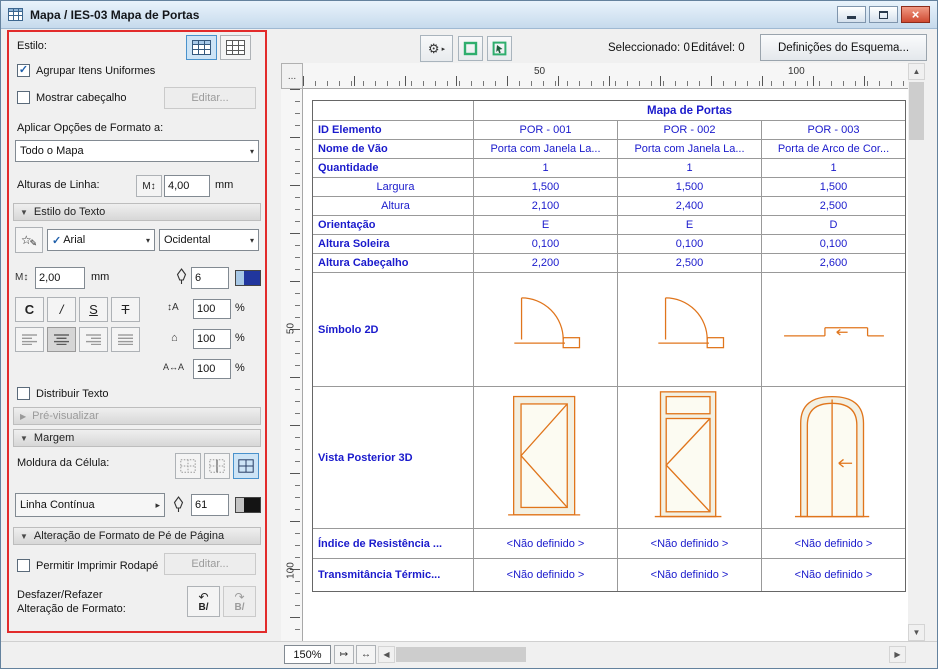 The width and height of the screenshot is (938, 669). I want to click on table-cell: POR - 001, so click(546, 130).